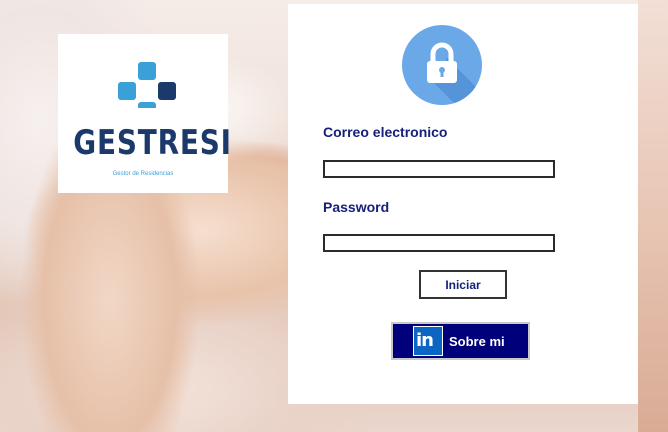  I want to click on lock-icon, so click(442, 65).